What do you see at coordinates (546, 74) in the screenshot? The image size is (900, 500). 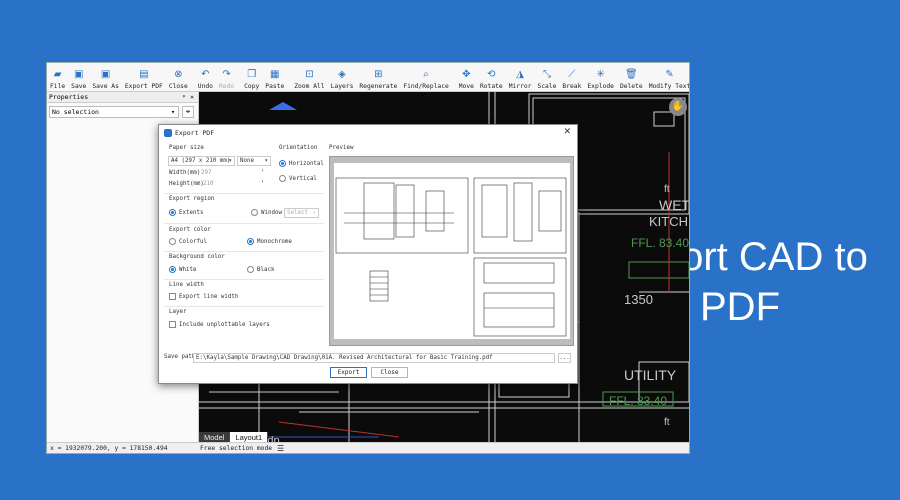 I see `scale-icon: ⤡` at bounding box center [546, 74].